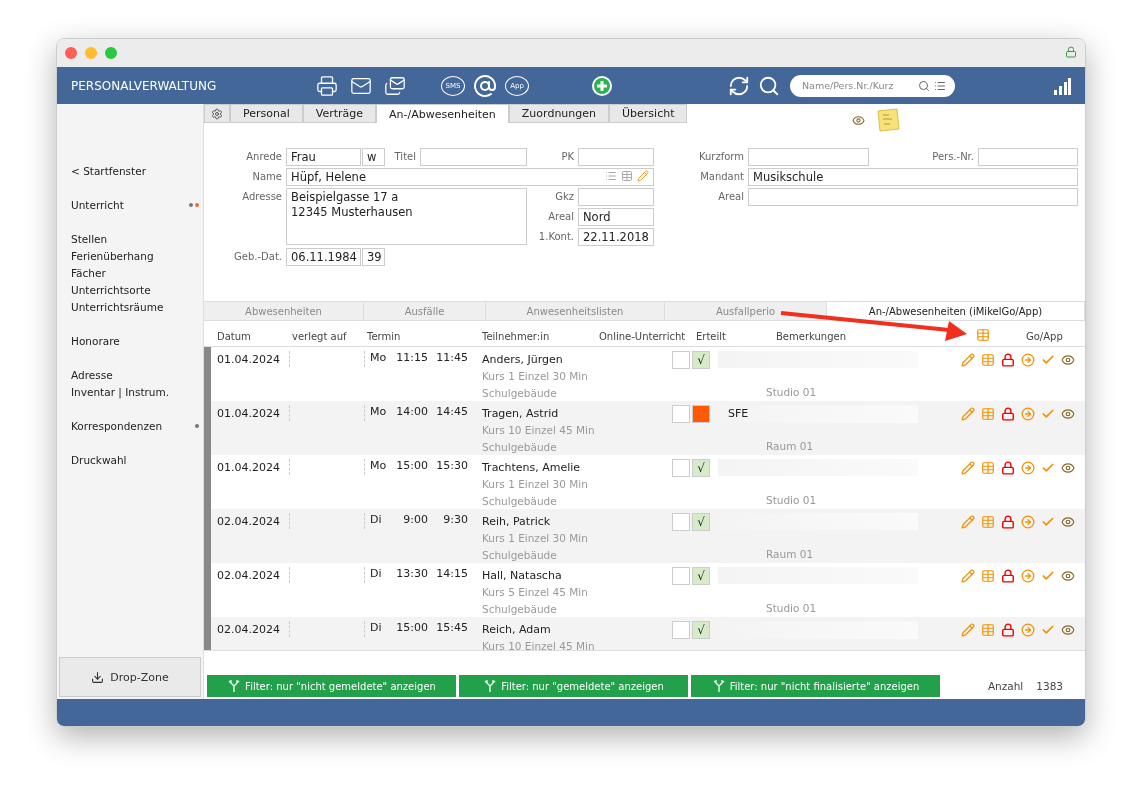  What do you see at coordinates (323, 257) in the screenshot?
I see `text-field: 06.11.1984` at bounding box center [323, 257].